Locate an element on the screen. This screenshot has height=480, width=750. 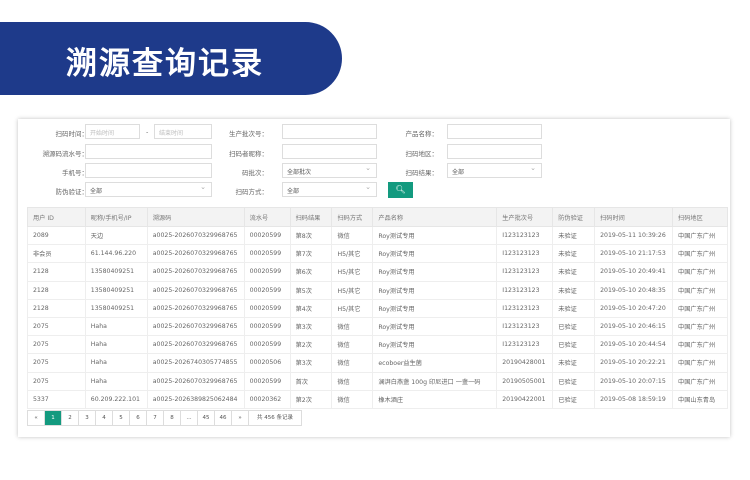
table-cell: 61.144.96.220 is located at coordinates (116, 254).